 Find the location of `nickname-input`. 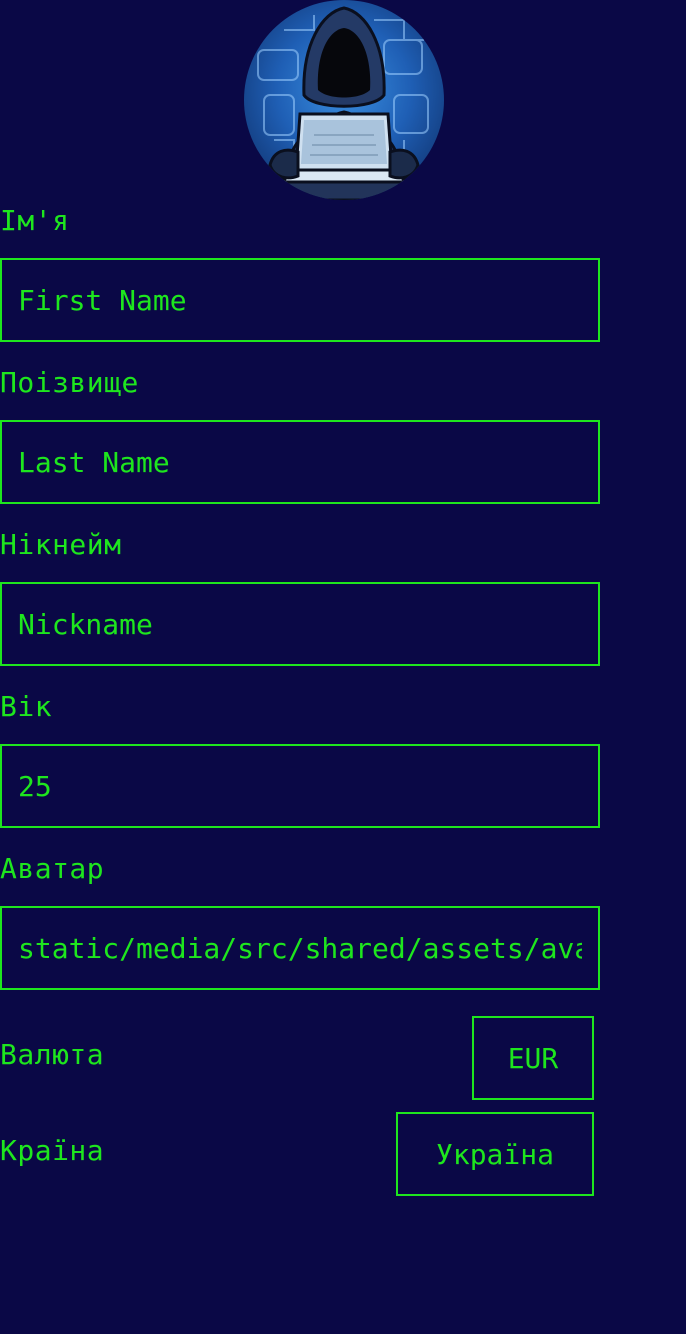

nickname-input is located at coordinates (300, 624).